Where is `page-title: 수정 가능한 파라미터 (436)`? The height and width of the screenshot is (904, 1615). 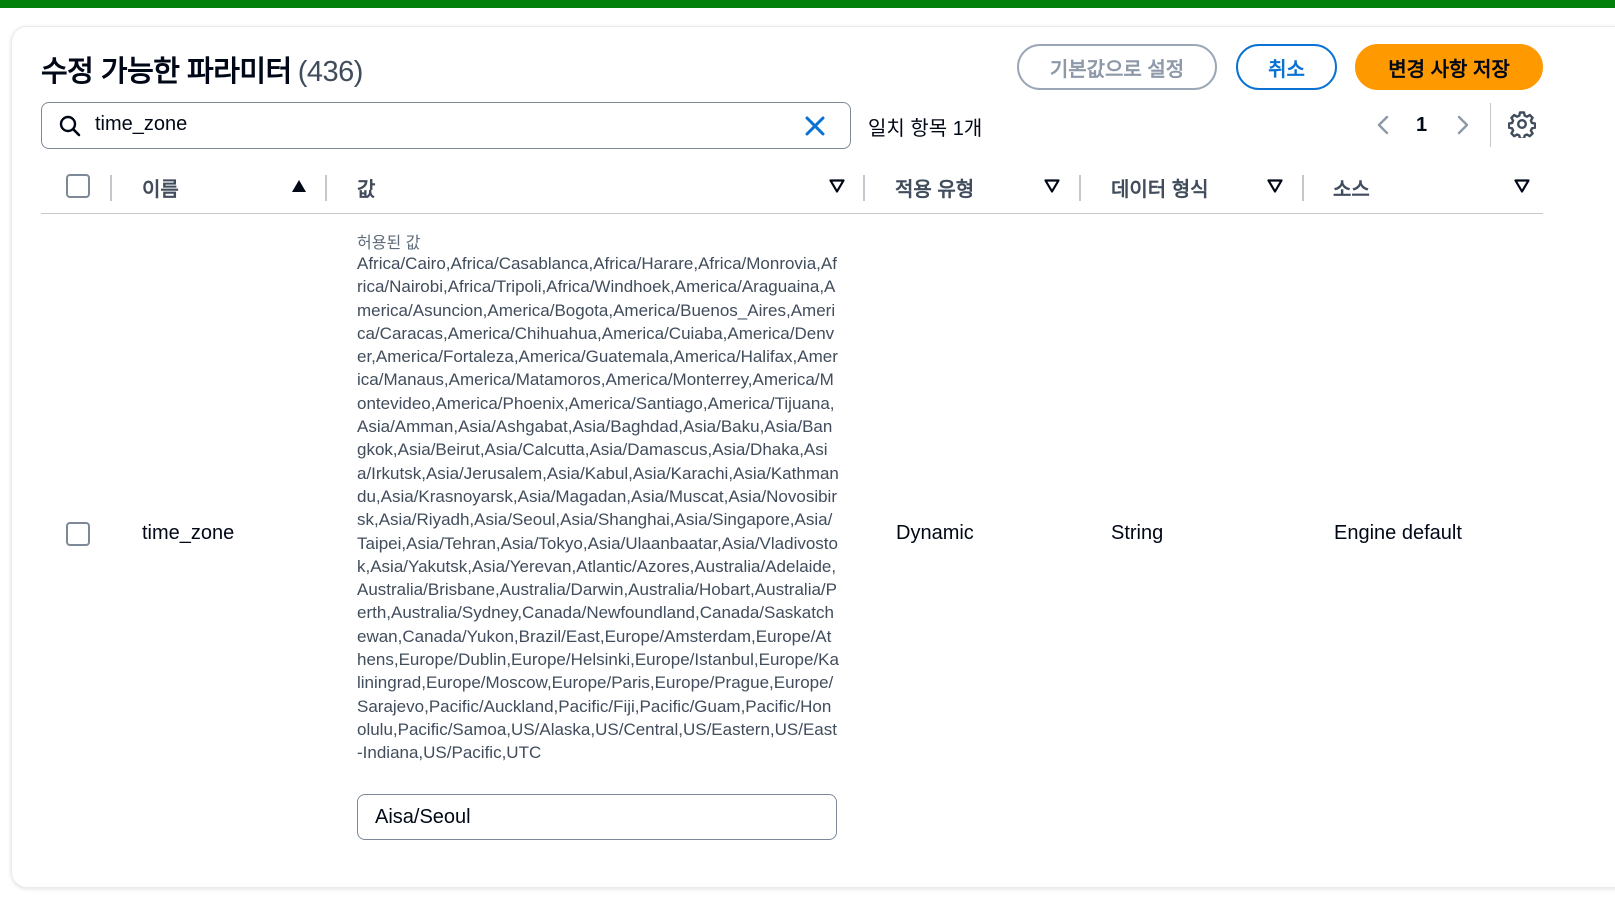
page-title: 수정 가능한 파라미터 (436) is located at coordinates (202, 69).